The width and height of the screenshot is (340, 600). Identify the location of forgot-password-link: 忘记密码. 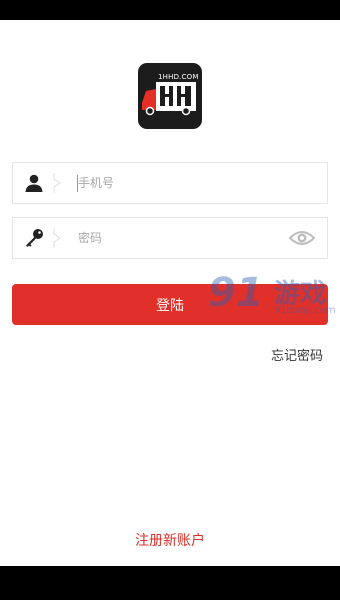
(297, 354).